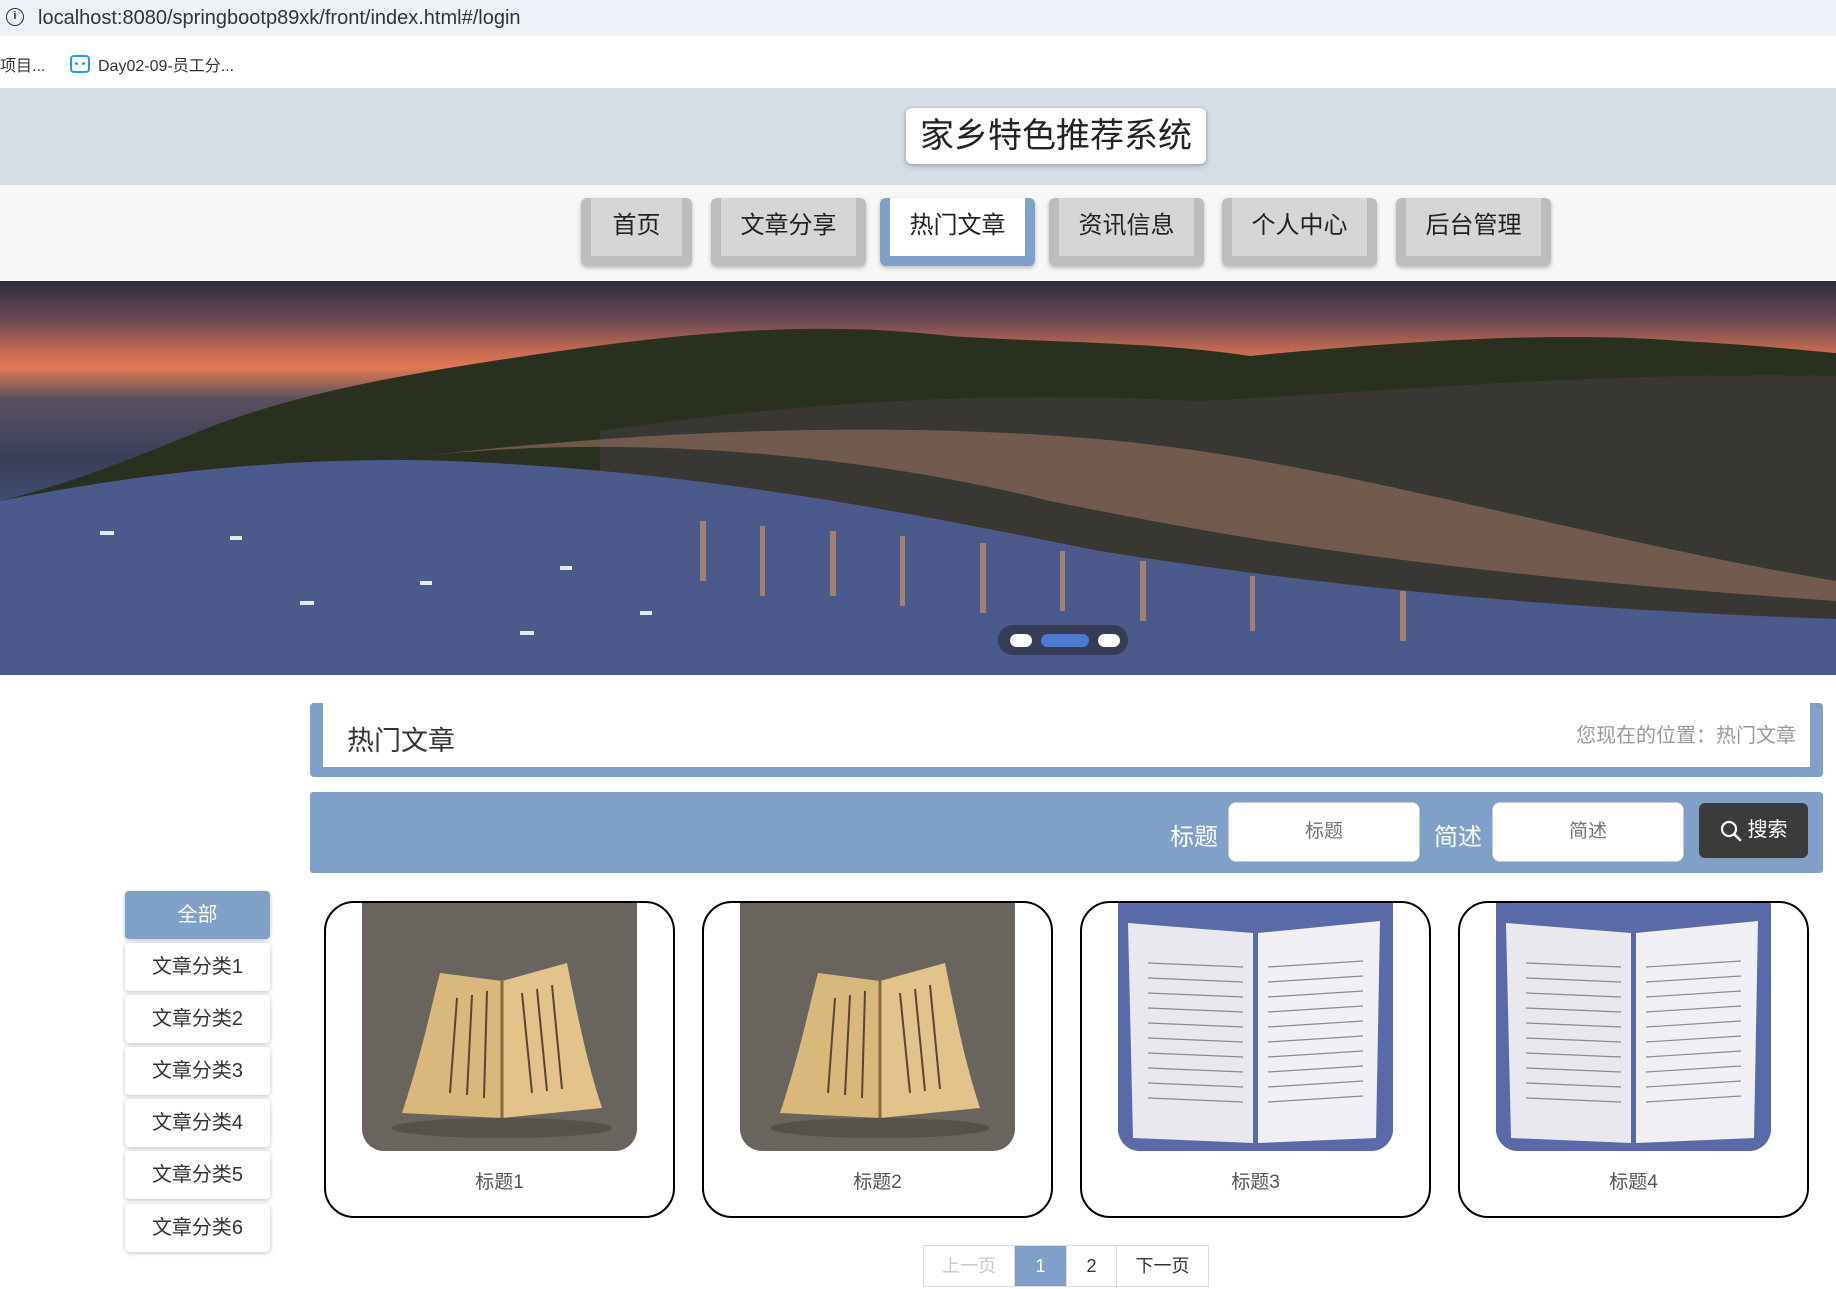  Describe the element at coordinates (1066, 735) in the screenshot. I see `section-header-body: 热门文章 您现在的位置：热门文章` at that location.